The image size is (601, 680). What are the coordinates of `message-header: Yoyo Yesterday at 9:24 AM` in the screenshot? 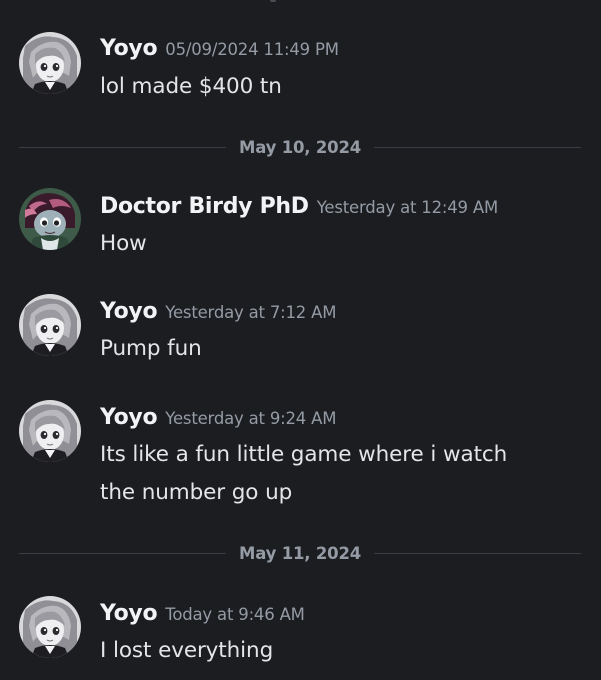 It's located at (218, 418).